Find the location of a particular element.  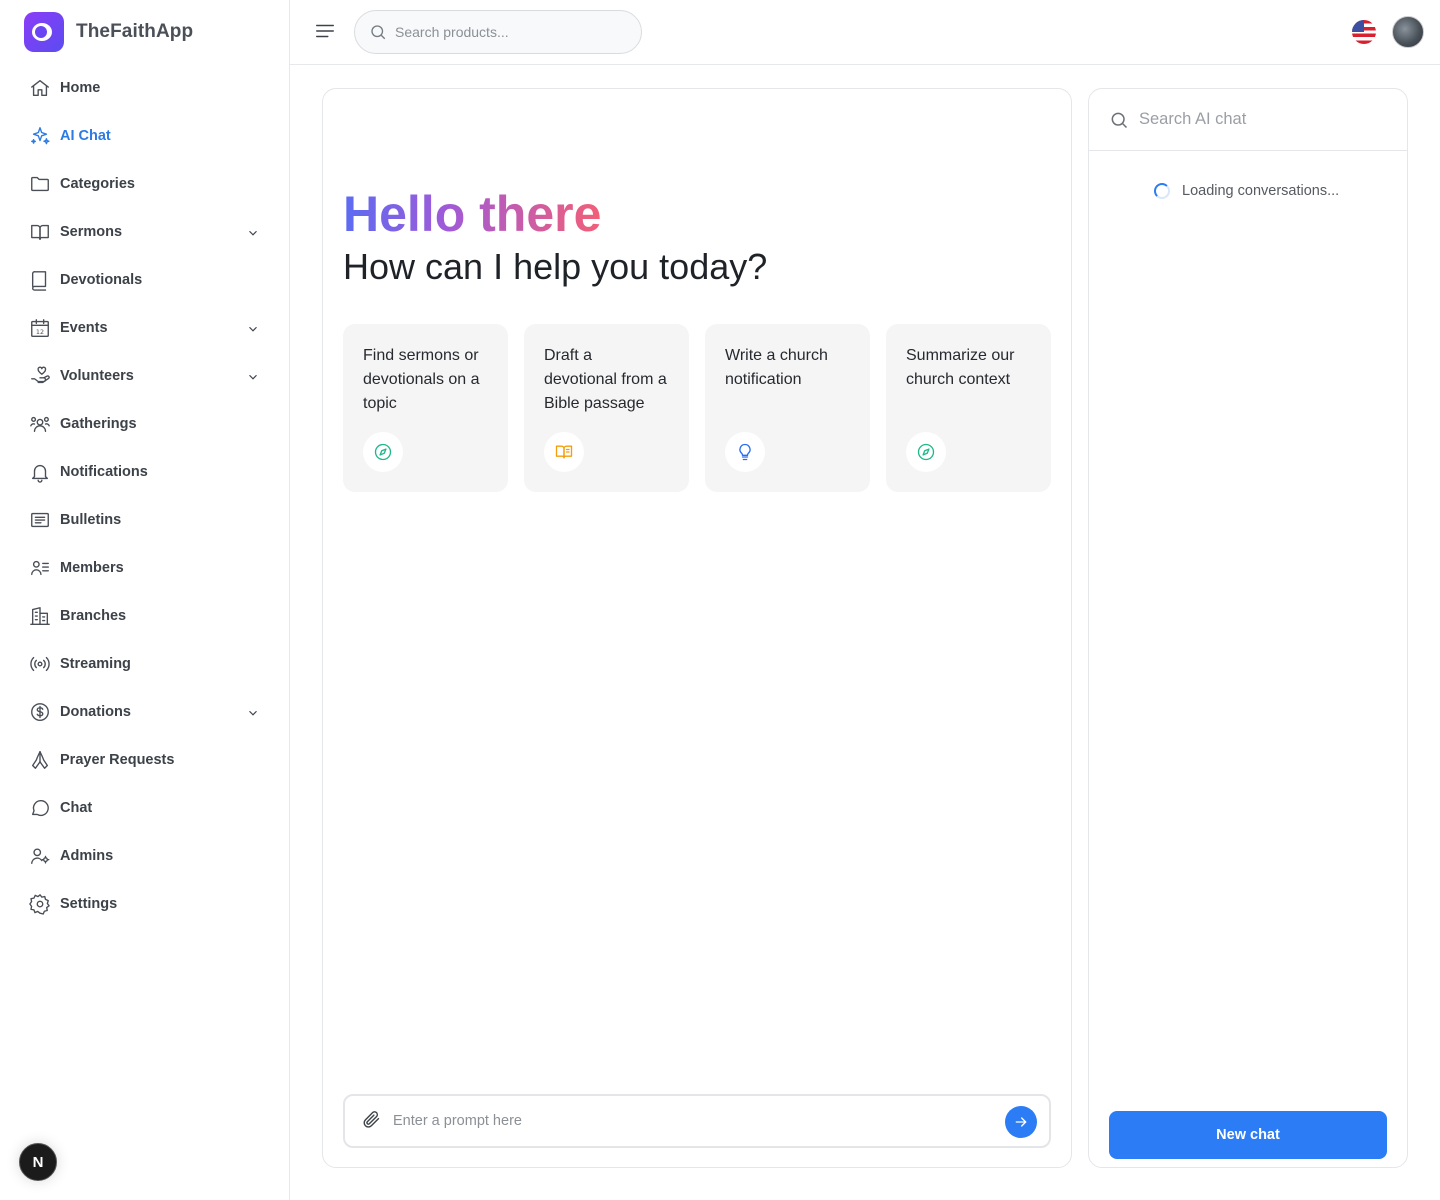

suggestion-card: Find sermons or devotionals on a topic is located at coordinates (425, 408).